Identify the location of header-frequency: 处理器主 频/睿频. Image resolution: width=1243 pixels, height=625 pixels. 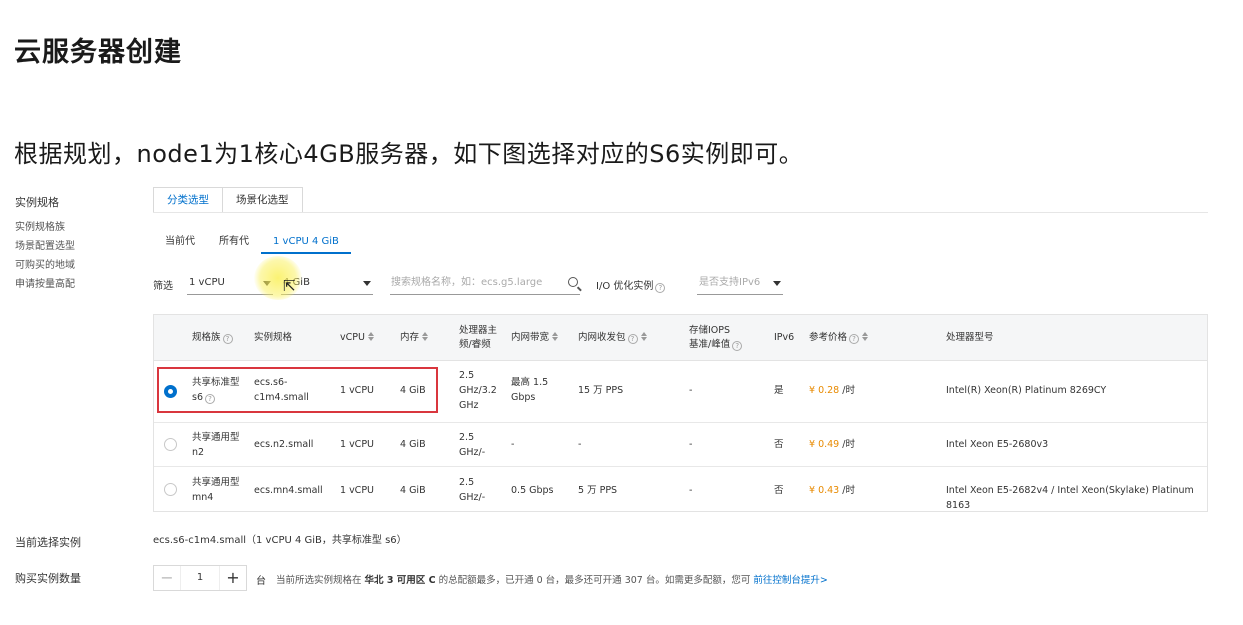
(478, 337).